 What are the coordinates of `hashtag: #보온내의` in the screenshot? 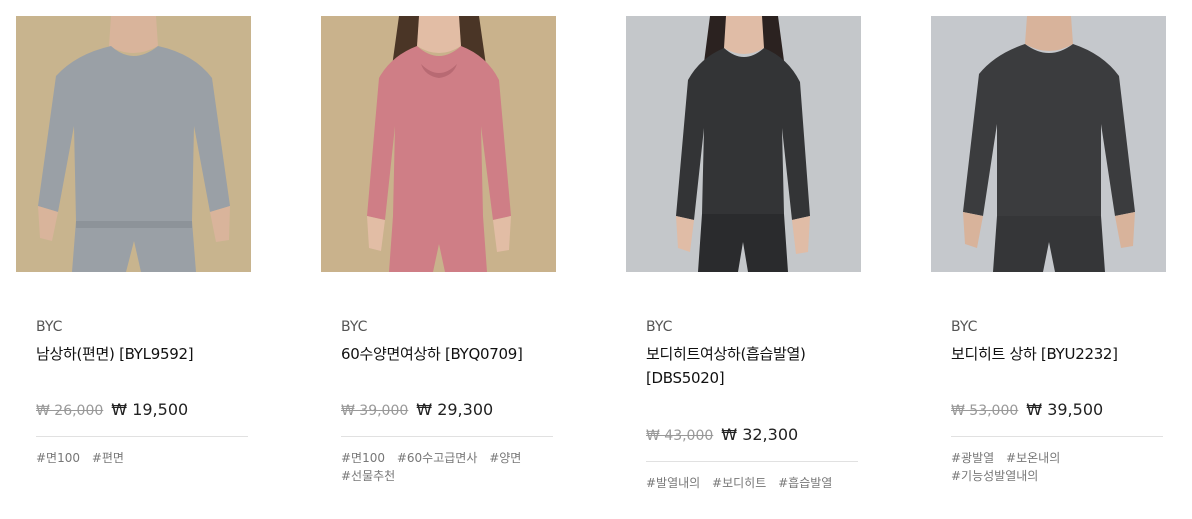 It's located at (1033, 458).